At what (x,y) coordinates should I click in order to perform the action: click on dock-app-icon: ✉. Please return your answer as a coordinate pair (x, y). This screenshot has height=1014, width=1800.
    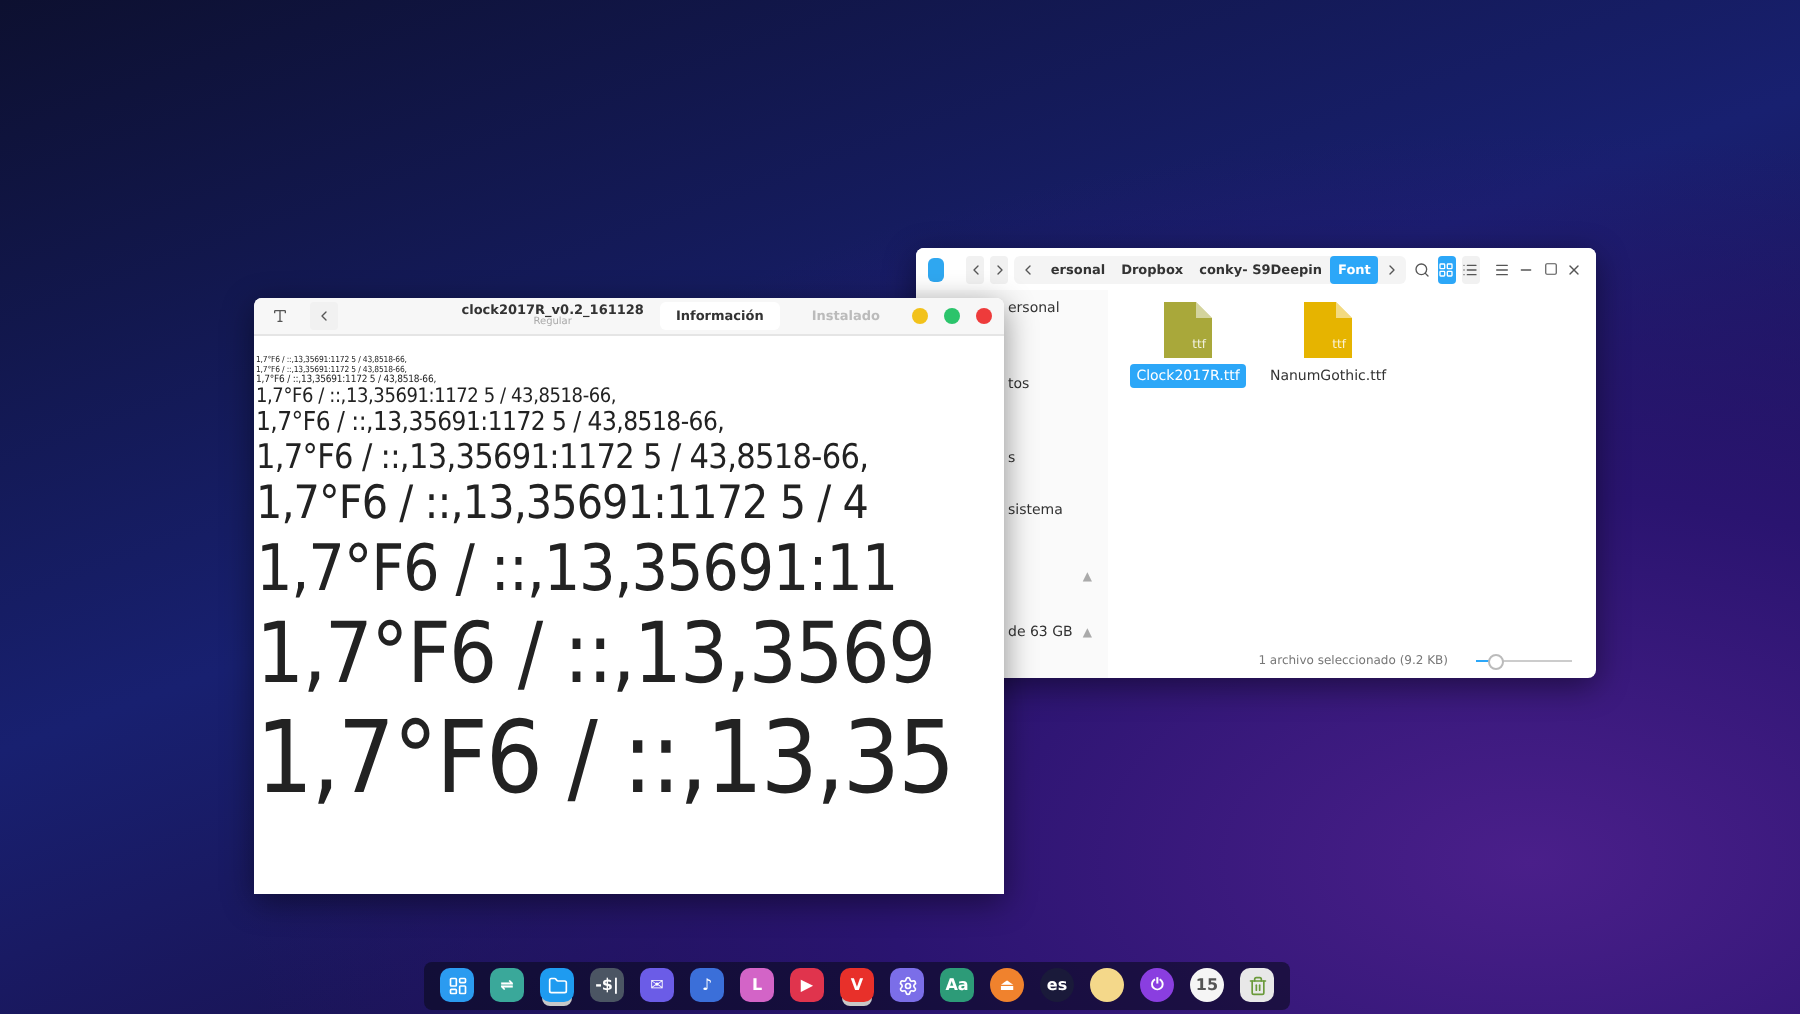
    Looking at the image, I should click on (657, 985).